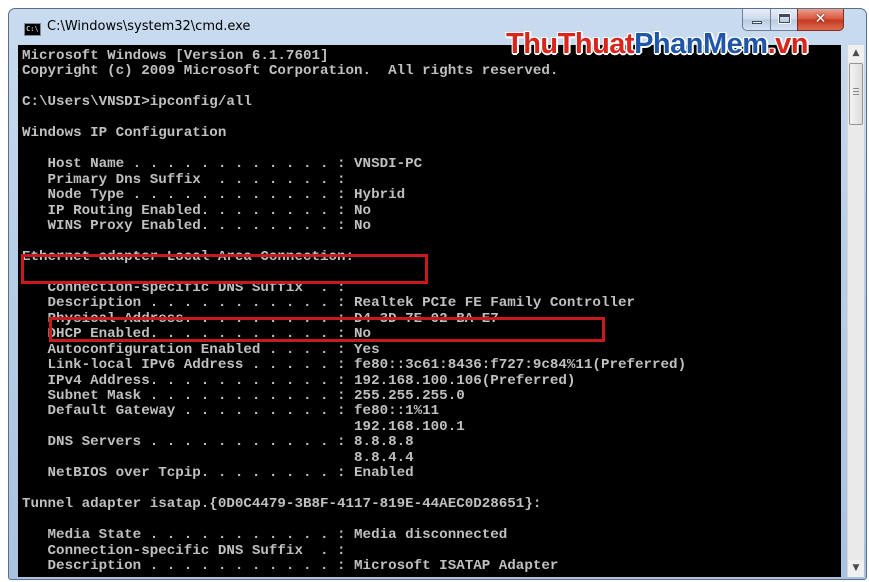 The image size is (869, 582). What do you see at coordinates (784, 18) in the screenshot?
I see `maximize-icon` at bounding box center [784, 18].